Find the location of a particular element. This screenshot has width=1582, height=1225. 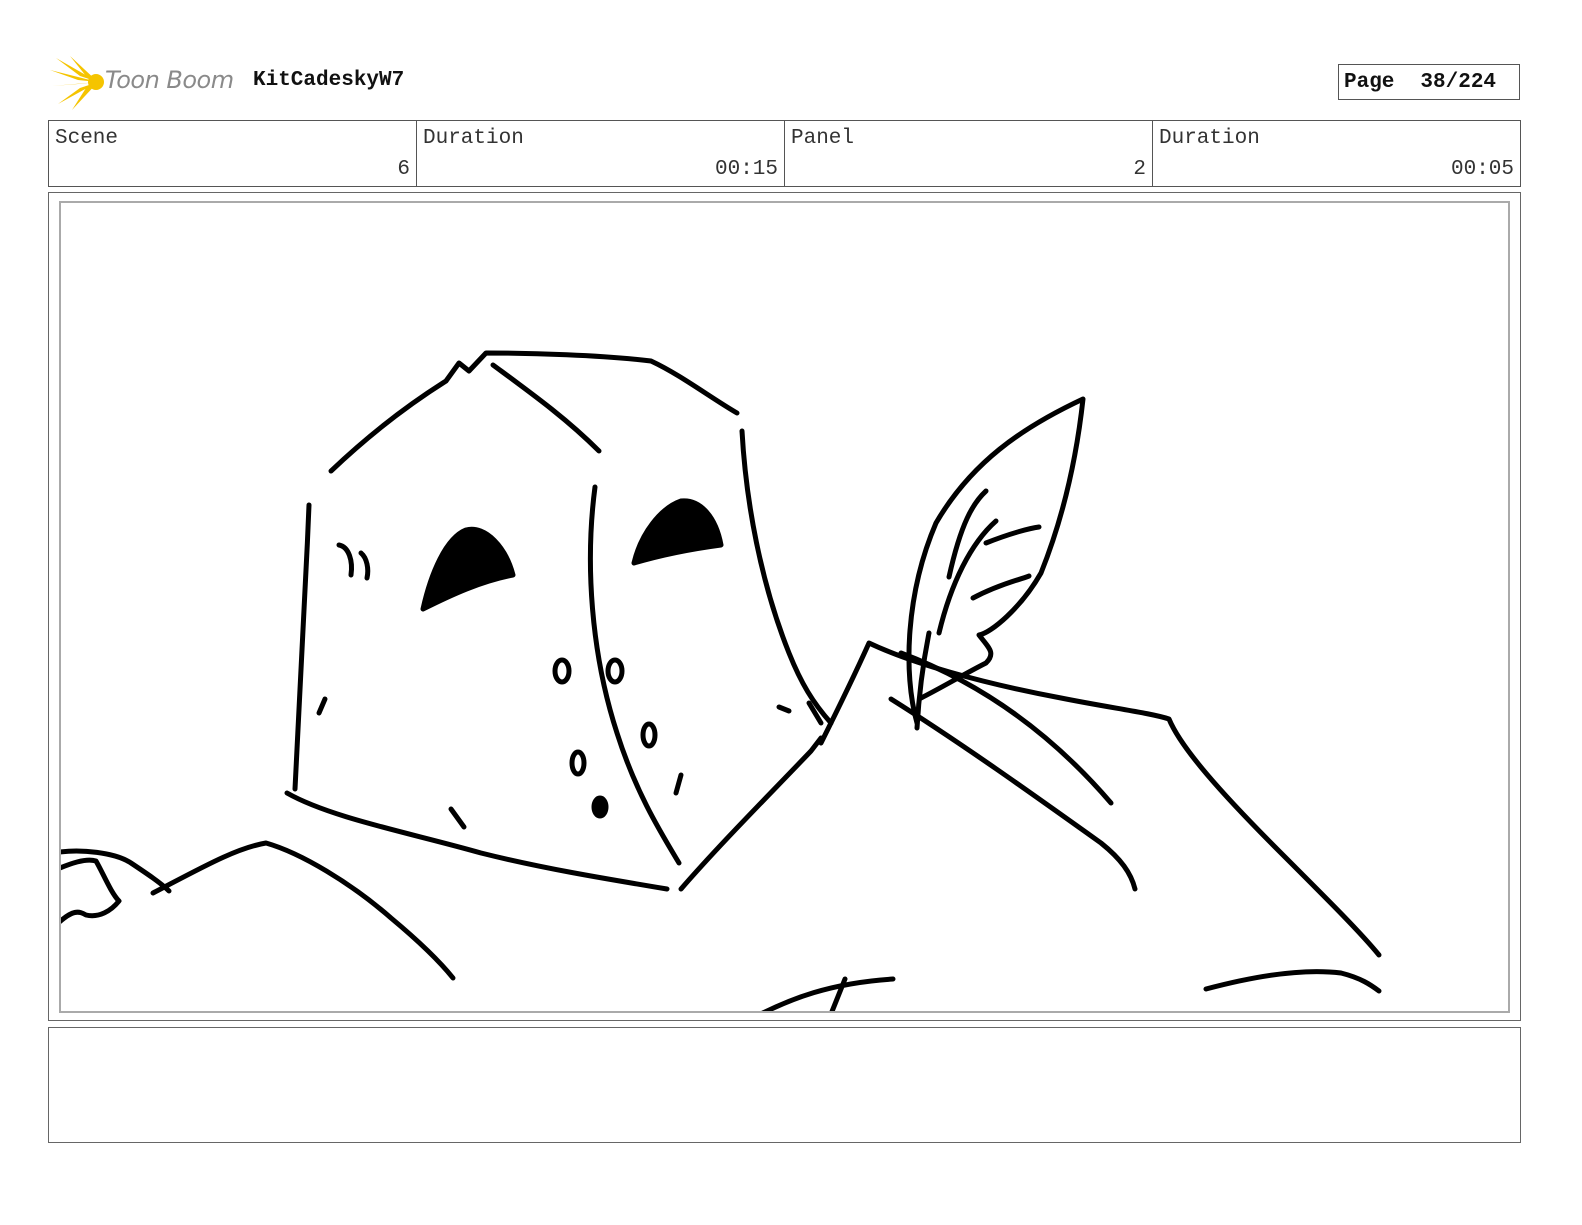

page-indicator: Page 38/224 is located at coordinates (1429, 82).